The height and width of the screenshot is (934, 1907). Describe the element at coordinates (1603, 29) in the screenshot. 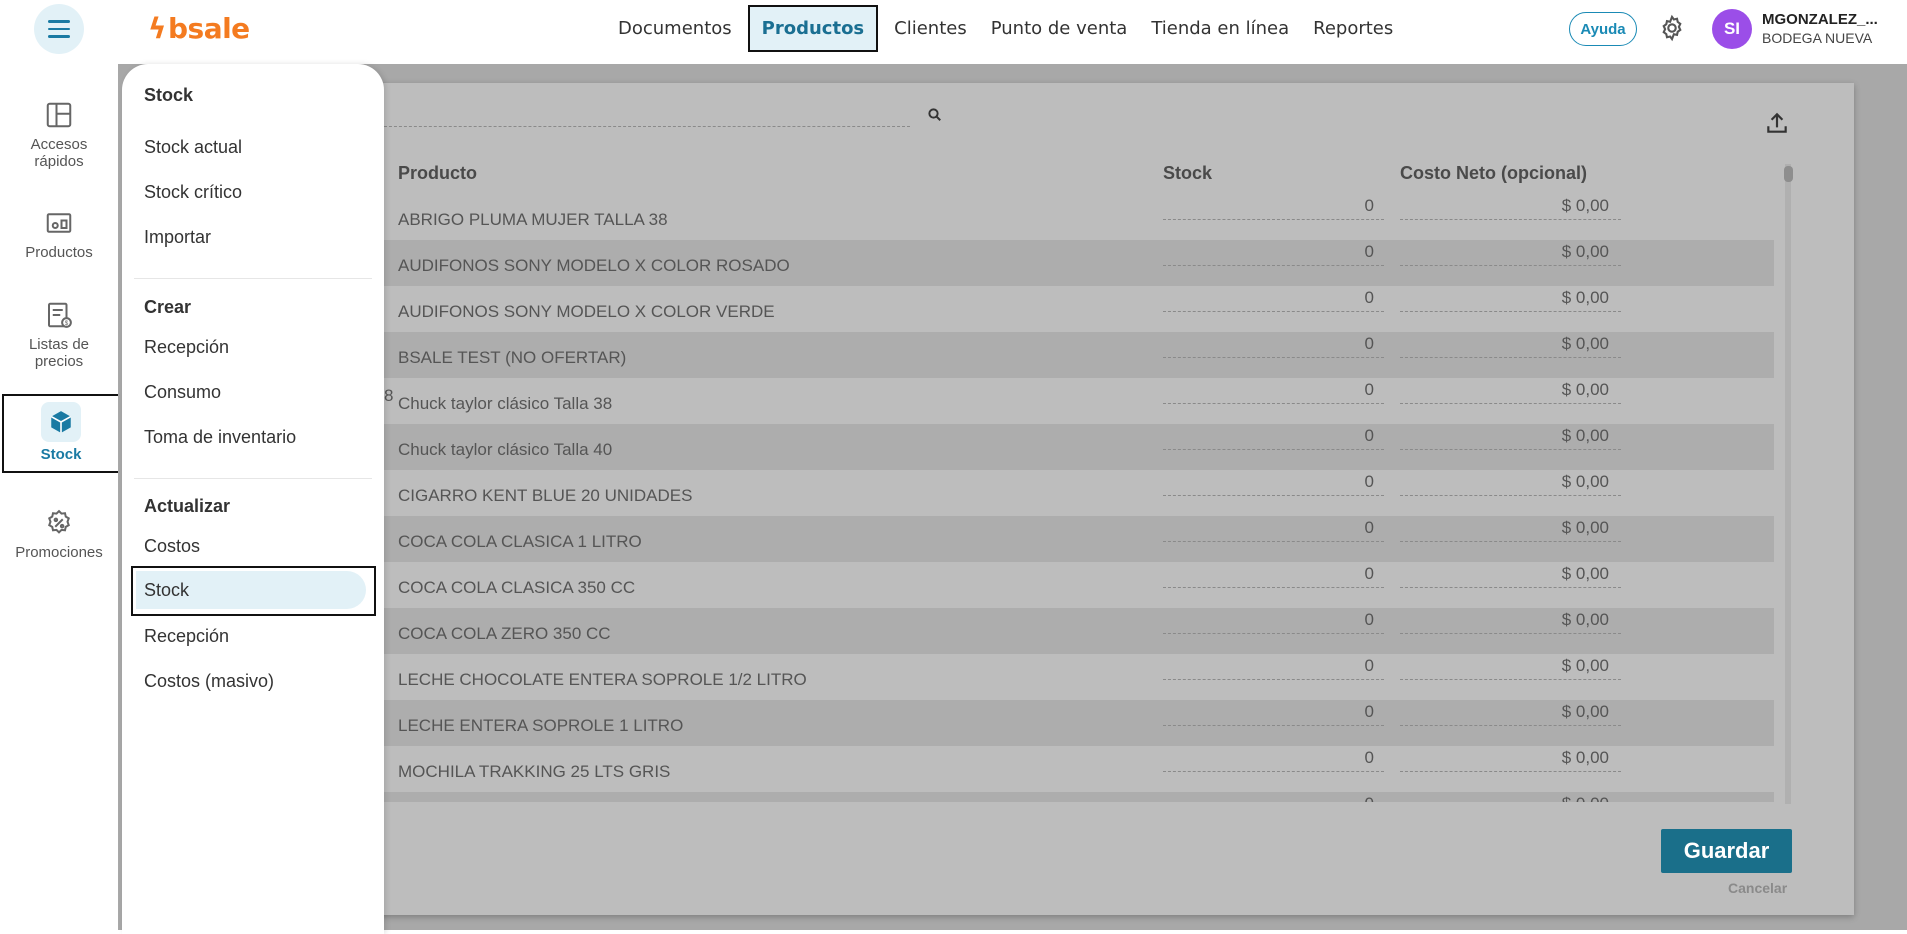

I see `help-button: Ayuda` at that location.